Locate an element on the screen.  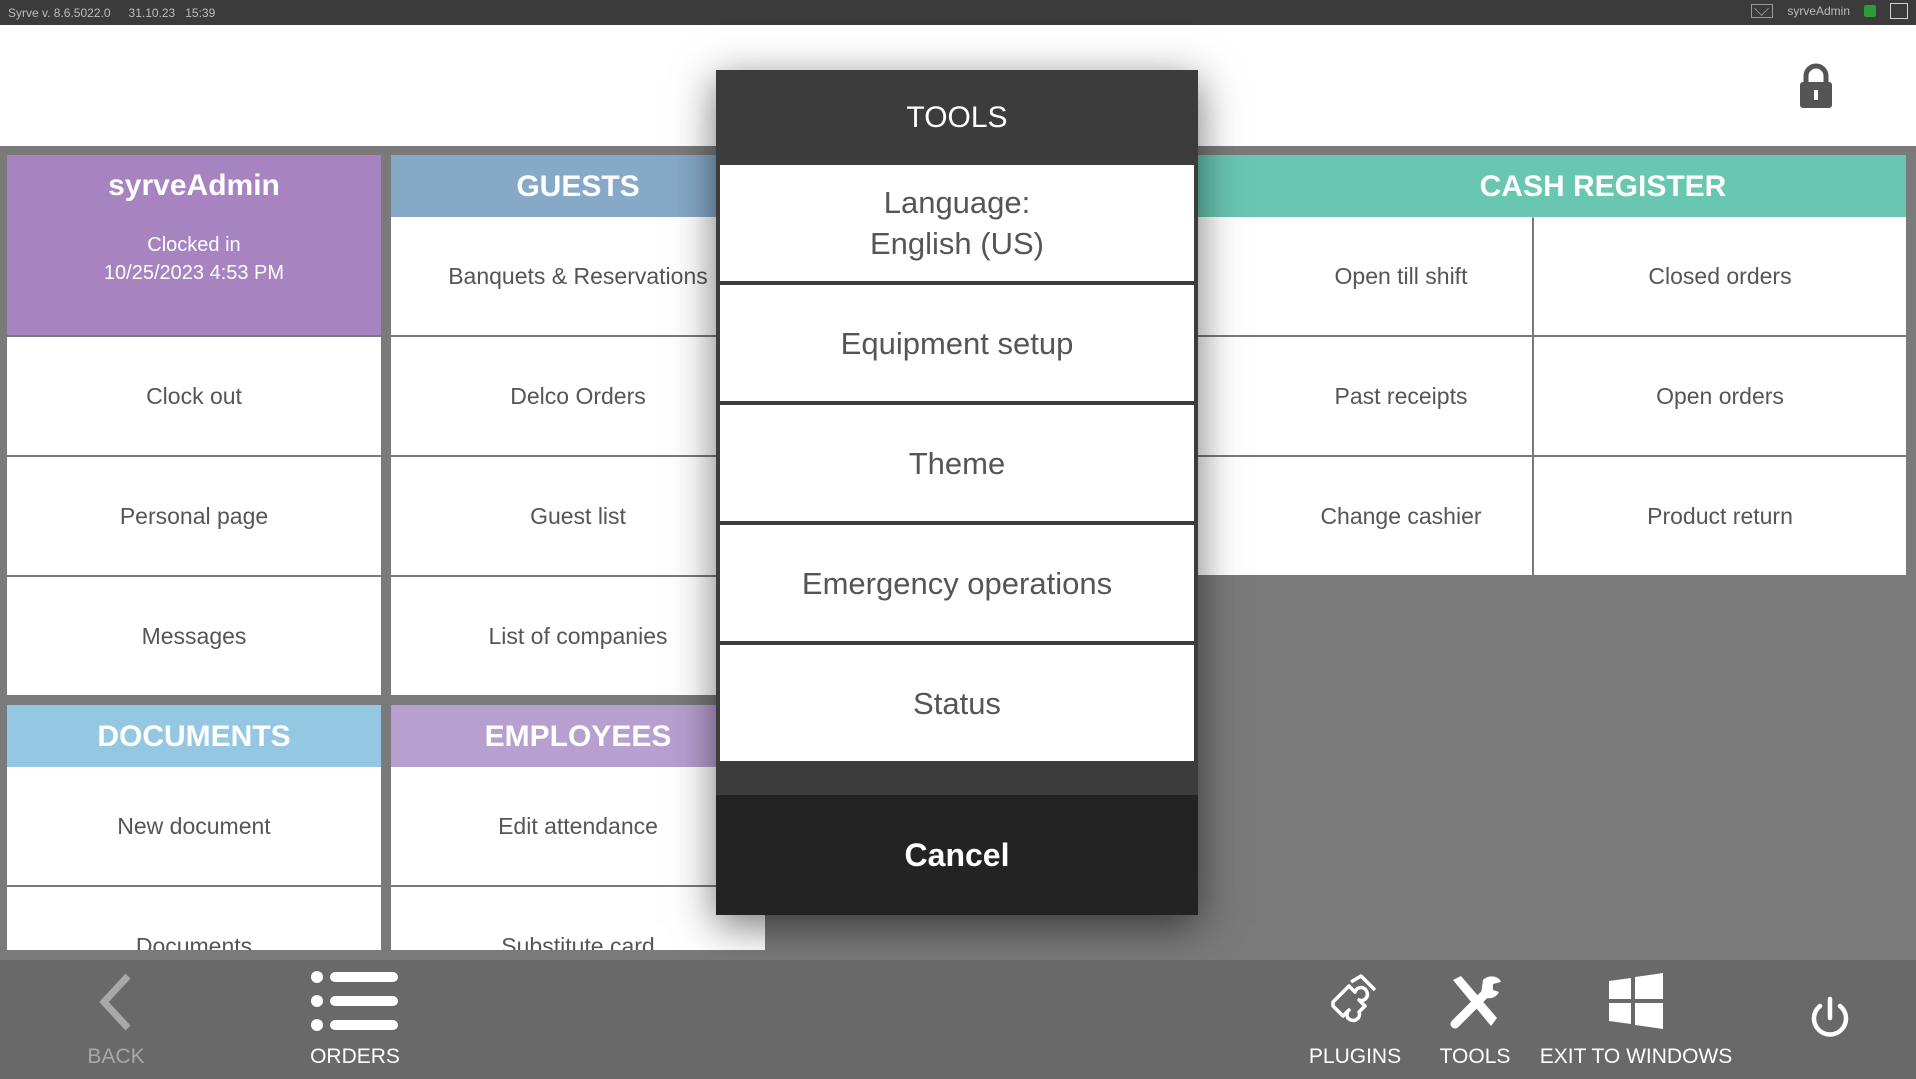
status-button: Status is located at coordinates (957, 703).